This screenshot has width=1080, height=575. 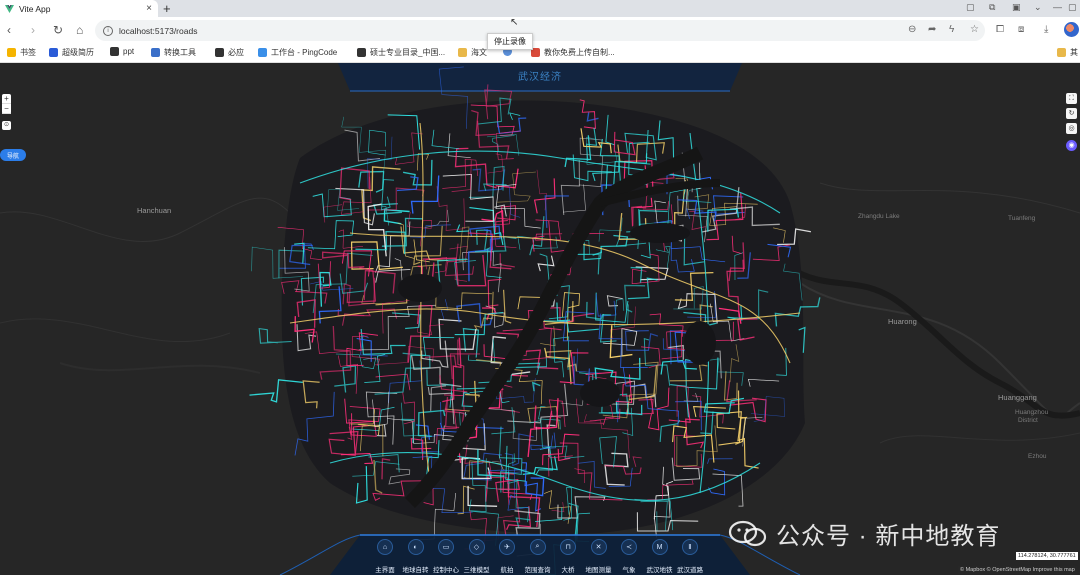 What do you see at coordinates (180, 52) in the screenshot?
I see `bookmark-label: 转换工具` at bounding box center [180, 52].